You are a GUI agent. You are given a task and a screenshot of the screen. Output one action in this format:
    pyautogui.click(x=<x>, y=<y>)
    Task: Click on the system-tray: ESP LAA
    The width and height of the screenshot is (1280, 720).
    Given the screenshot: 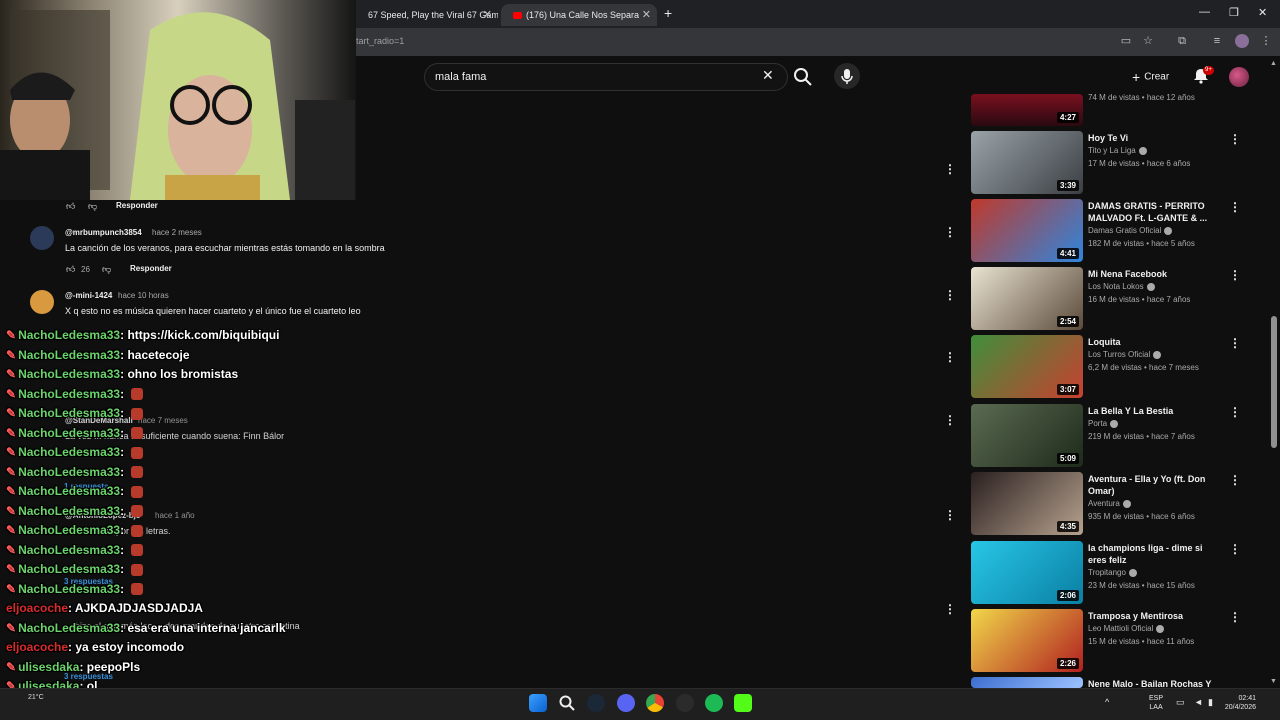 What is the action you would take?
    pyautogui.click(x=1156, y=703)
    